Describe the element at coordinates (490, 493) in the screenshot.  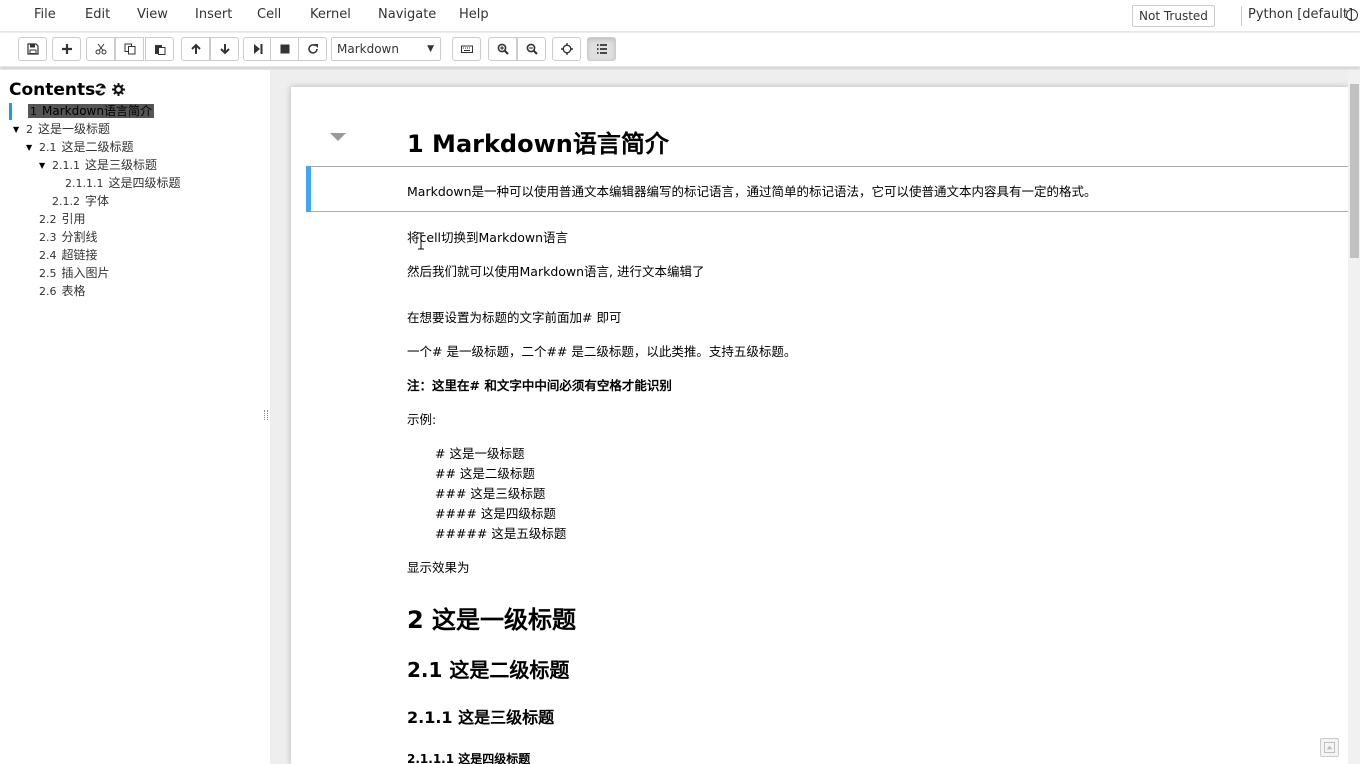
I see `code-line: ### 这是三级标题` at that location.